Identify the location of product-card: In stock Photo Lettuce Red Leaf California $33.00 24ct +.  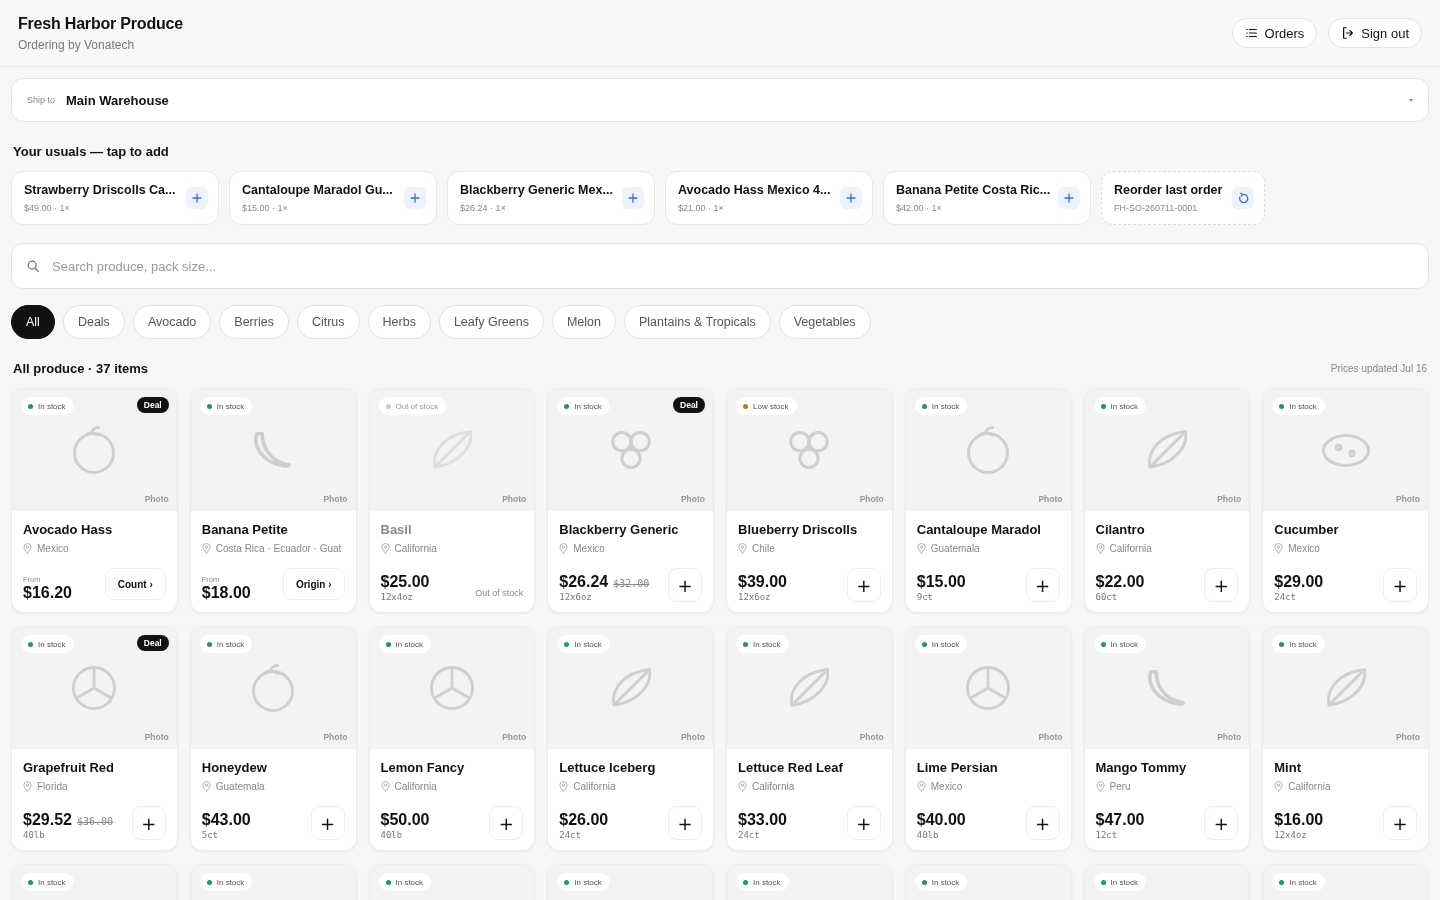
(809, 738).